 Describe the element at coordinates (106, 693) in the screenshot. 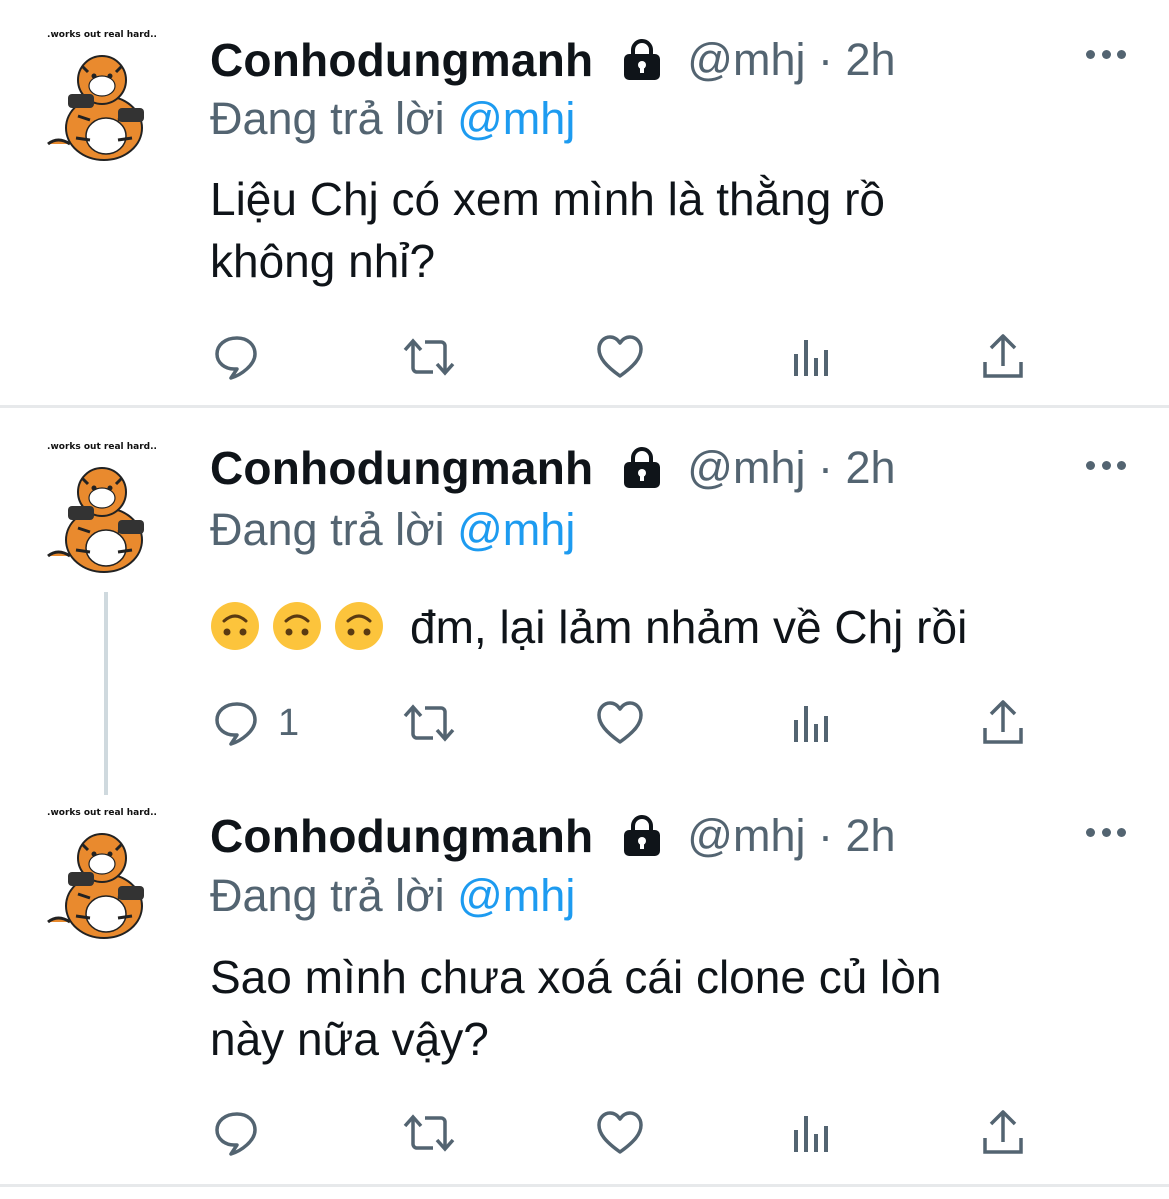

I see `thread-connector-line` at that location.